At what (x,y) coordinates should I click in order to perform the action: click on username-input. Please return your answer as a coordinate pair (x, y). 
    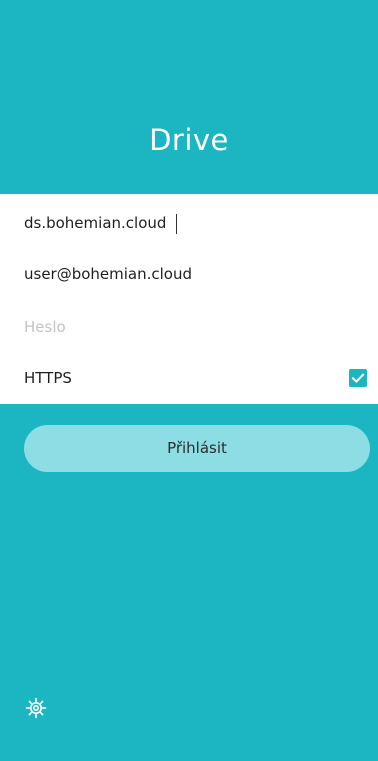
    Looking at the image, I should click on (189, 274).